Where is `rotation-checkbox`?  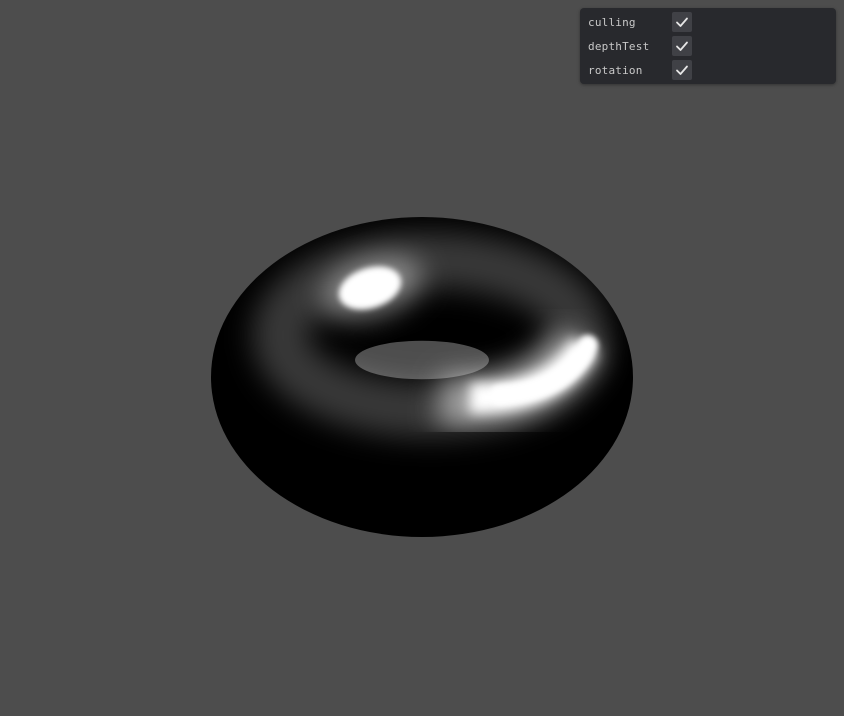
rotation-checkbox is located at coordinates (682, 70).